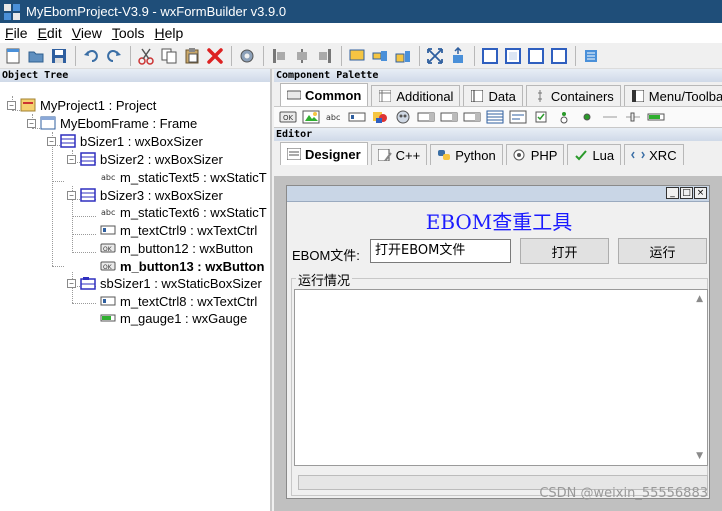 The width and height of the screenshot is (722, 511). Describe the element at coordinates (656, 117) in the screenshot. I see `gauge-component-icon` at that location.